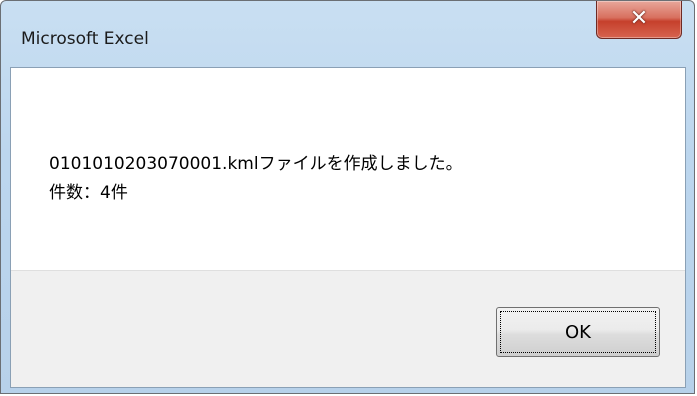 The height and width of the screenshot is (396, 697). I want to click on ok-button-label: OK, so click(578, 332).